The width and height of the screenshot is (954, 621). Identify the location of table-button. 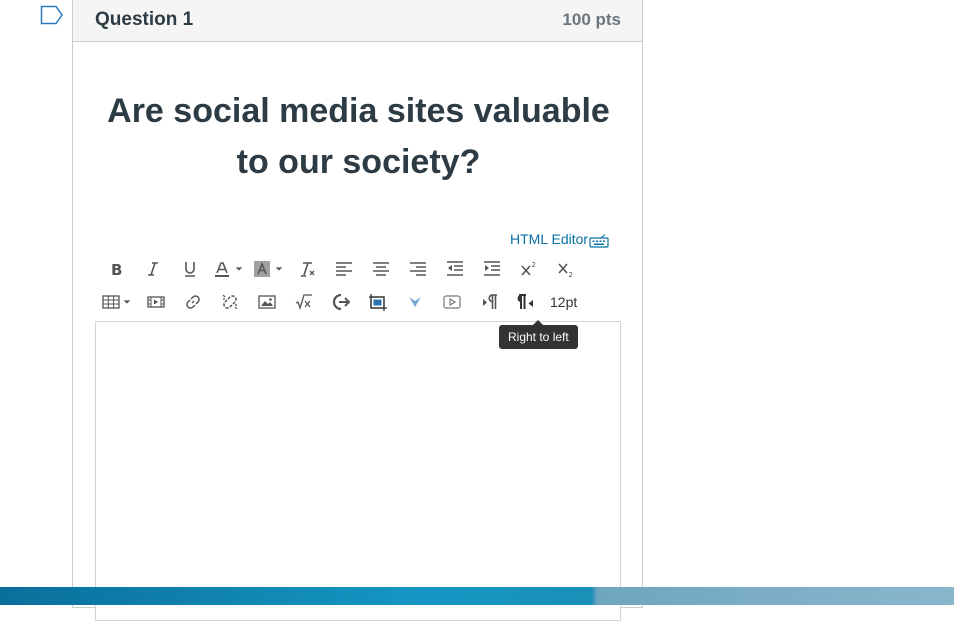
(117, 302).